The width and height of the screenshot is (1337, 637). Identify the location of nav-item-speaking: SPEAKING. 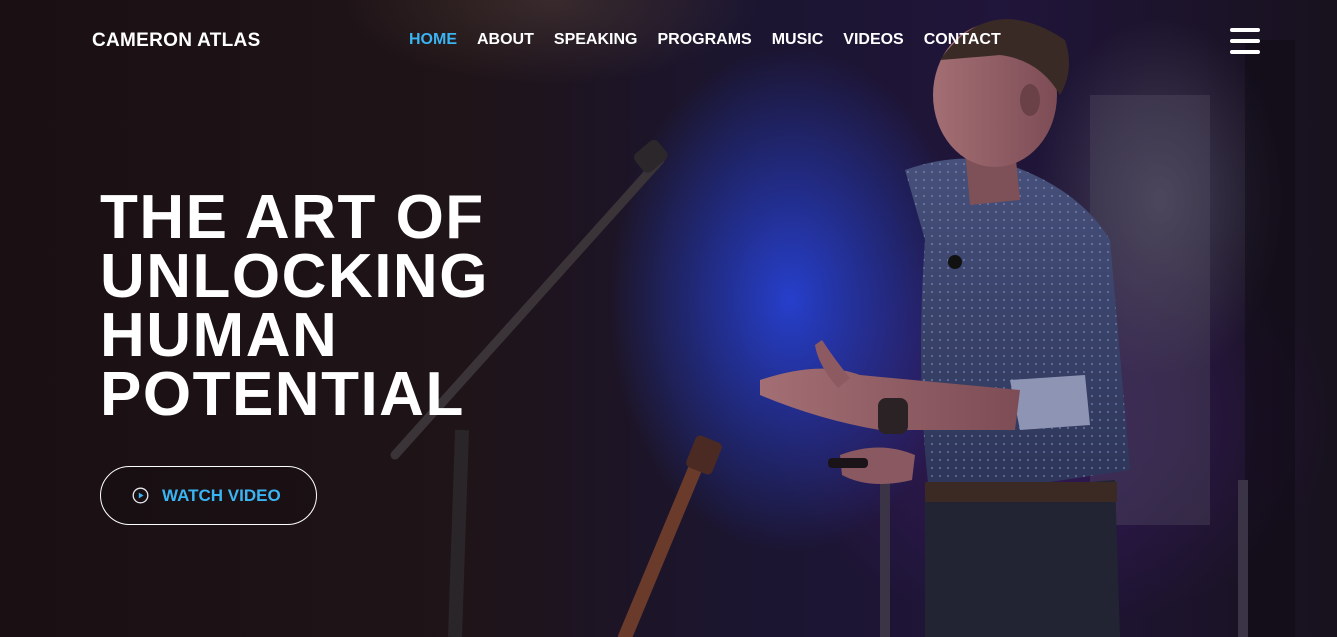
(596, 39).